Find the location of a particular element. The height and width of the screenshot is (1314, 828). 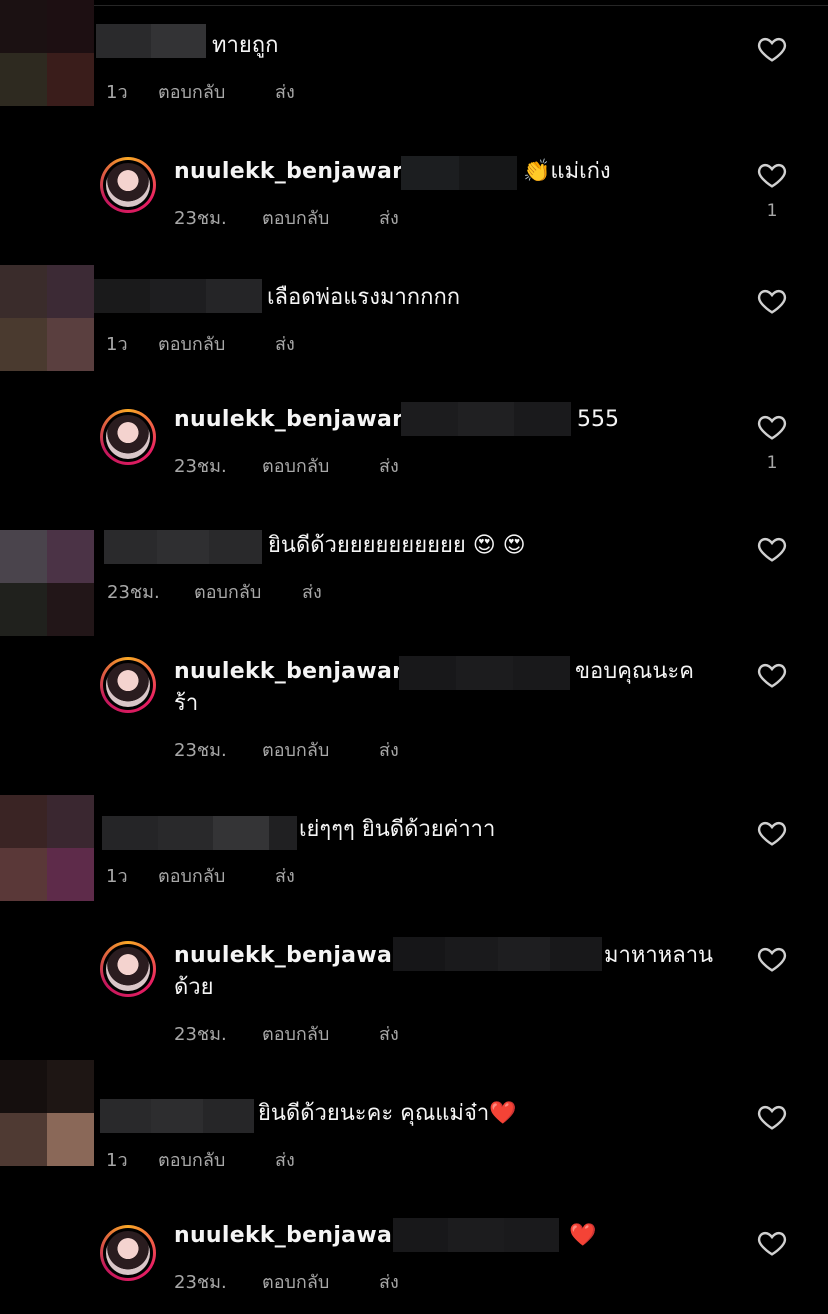

comment-text-continued: ร้า is located at coordinates (186, 703).